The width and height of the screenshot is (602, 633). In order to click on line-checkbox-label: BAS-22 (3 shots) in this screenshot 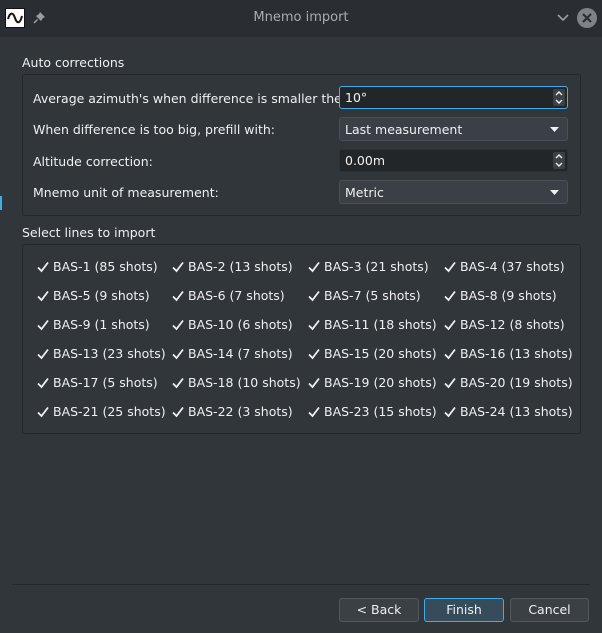, I will do `click(240, 411)`.